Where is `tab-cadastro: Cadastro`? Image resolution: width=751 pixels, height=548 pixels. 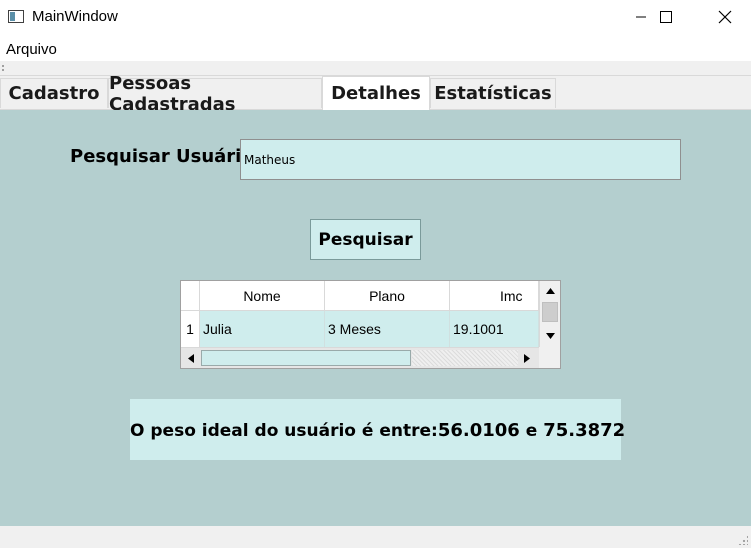
tab-cadastro: Cadastro is located at coordinates (54, 93).